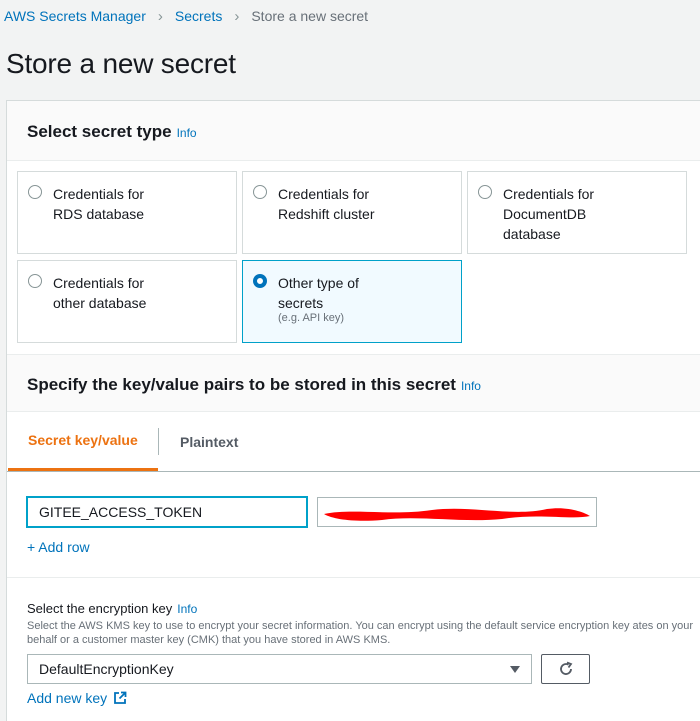 Image resolution: width=700 pixels, height=721 pixels. What do you see at coordinates (311, 318) in the screenshot?
I see `secret-type-option-hint: (e.g. API key)` at bounding box center [311, 318].